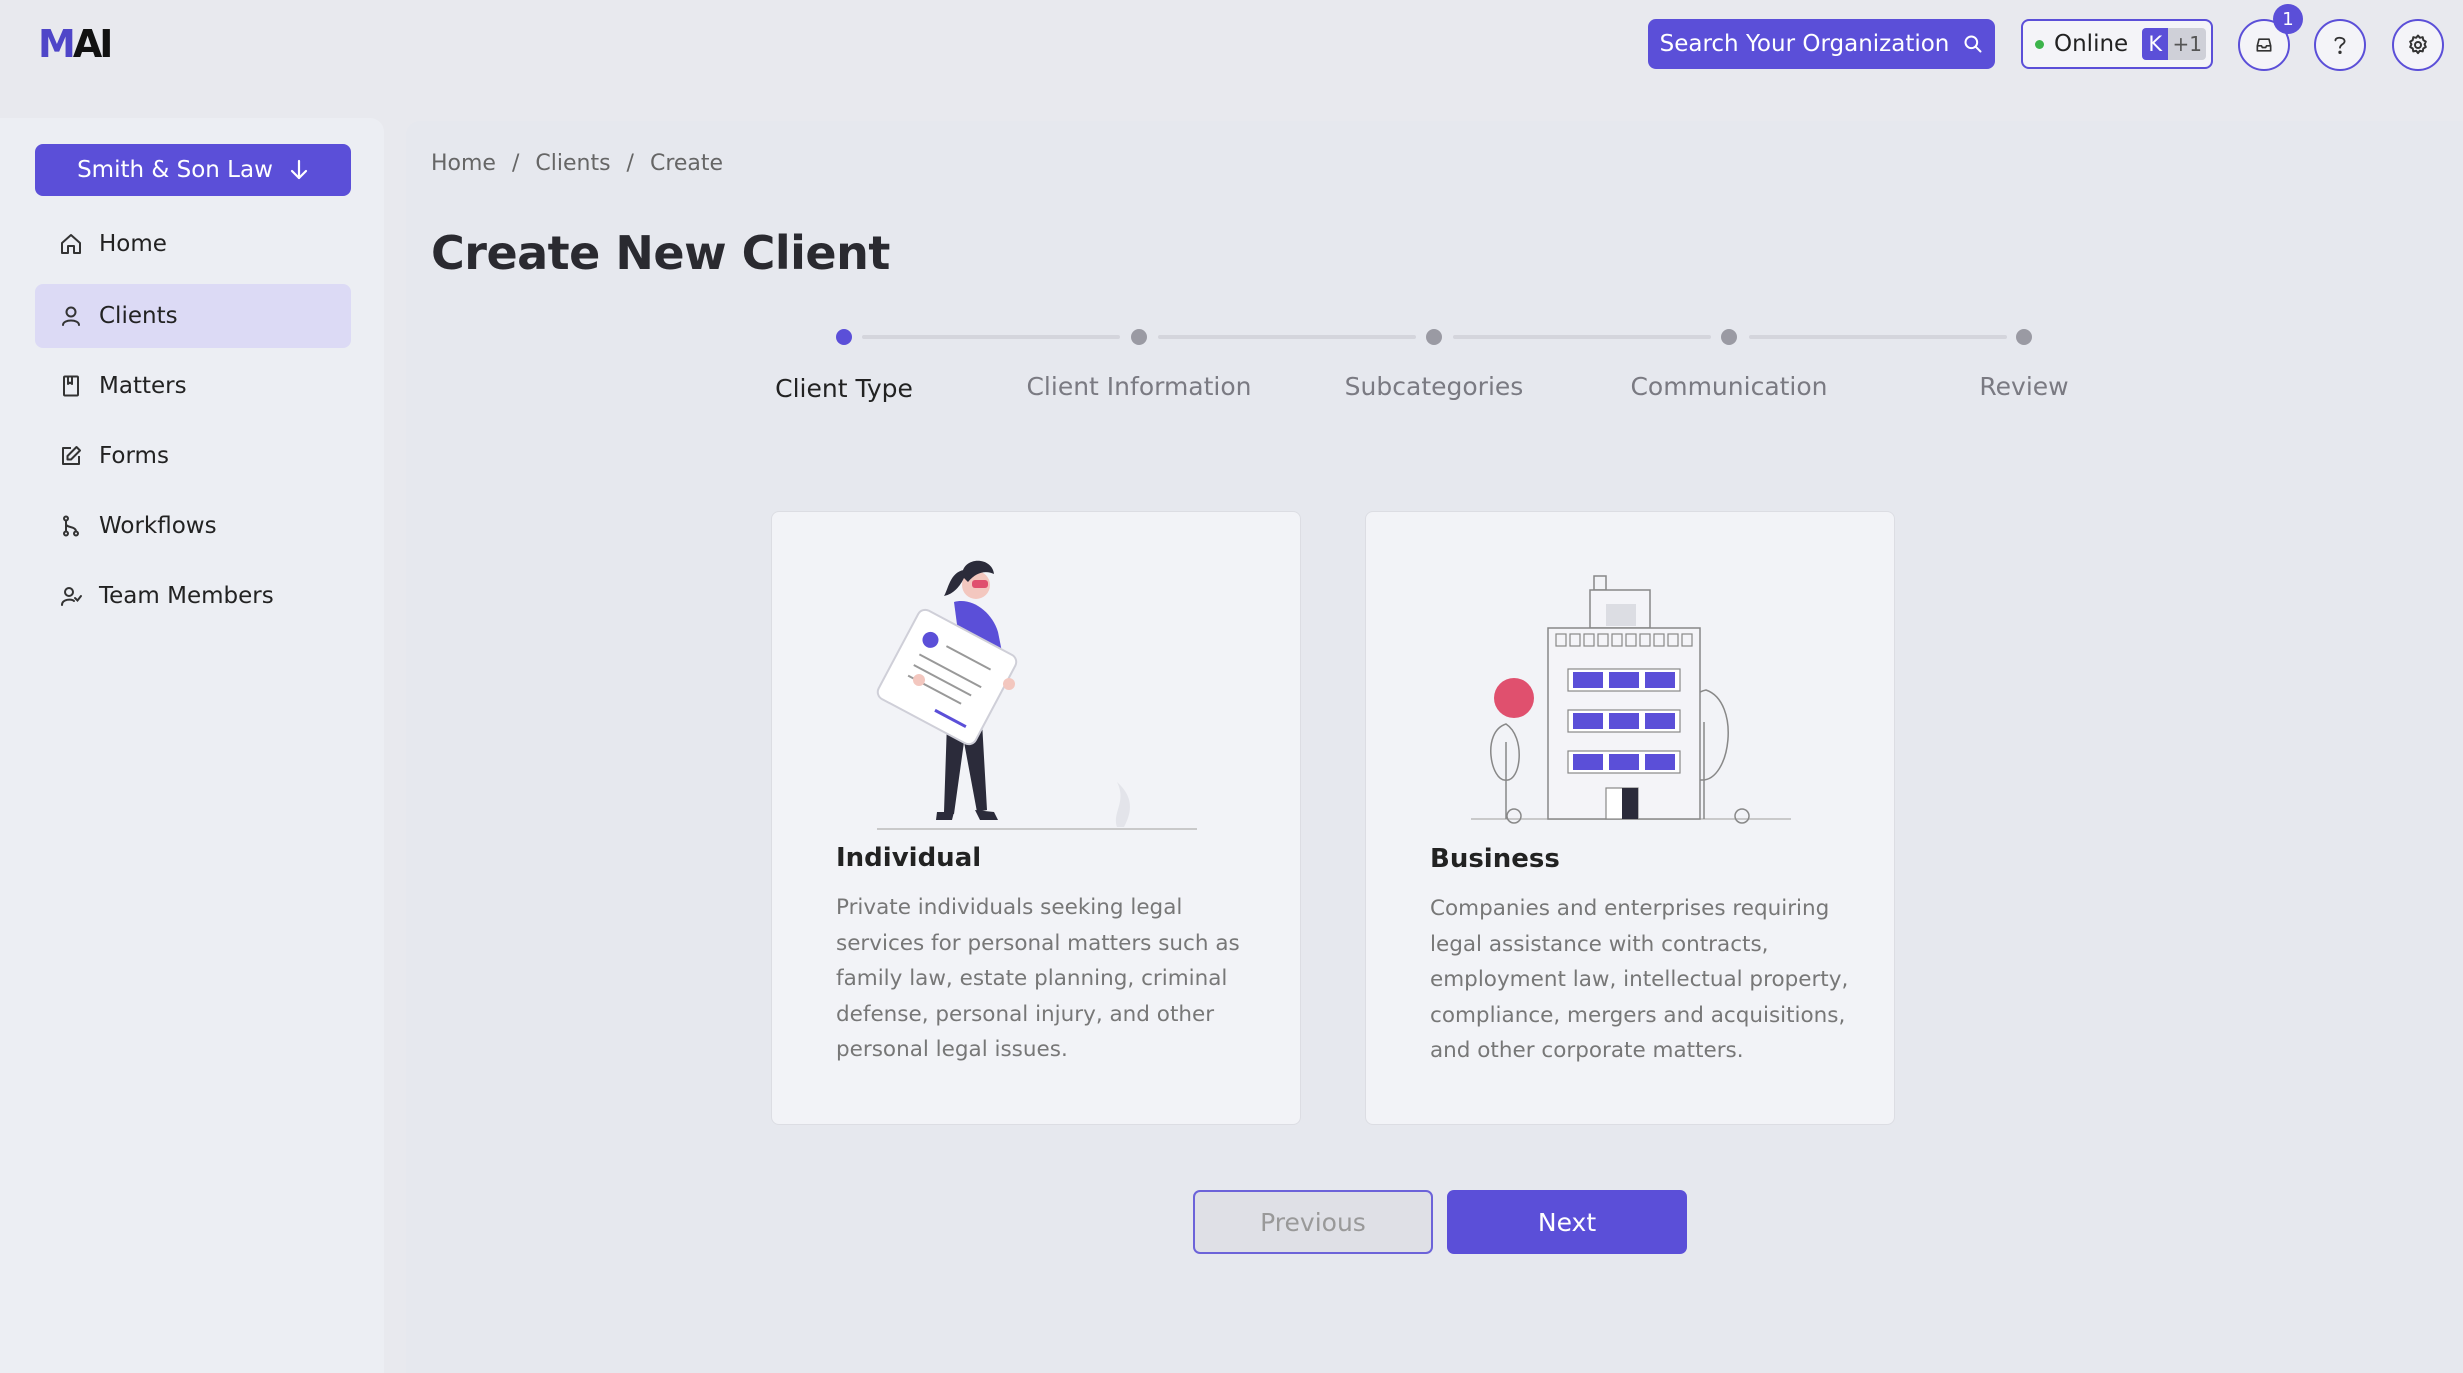 This screenshot has width=2463, height=1373. What do you see at coordinates (2023, 386) in the screenshot?
I see `step-label-review: Review` at bounding box center [2023, 386].